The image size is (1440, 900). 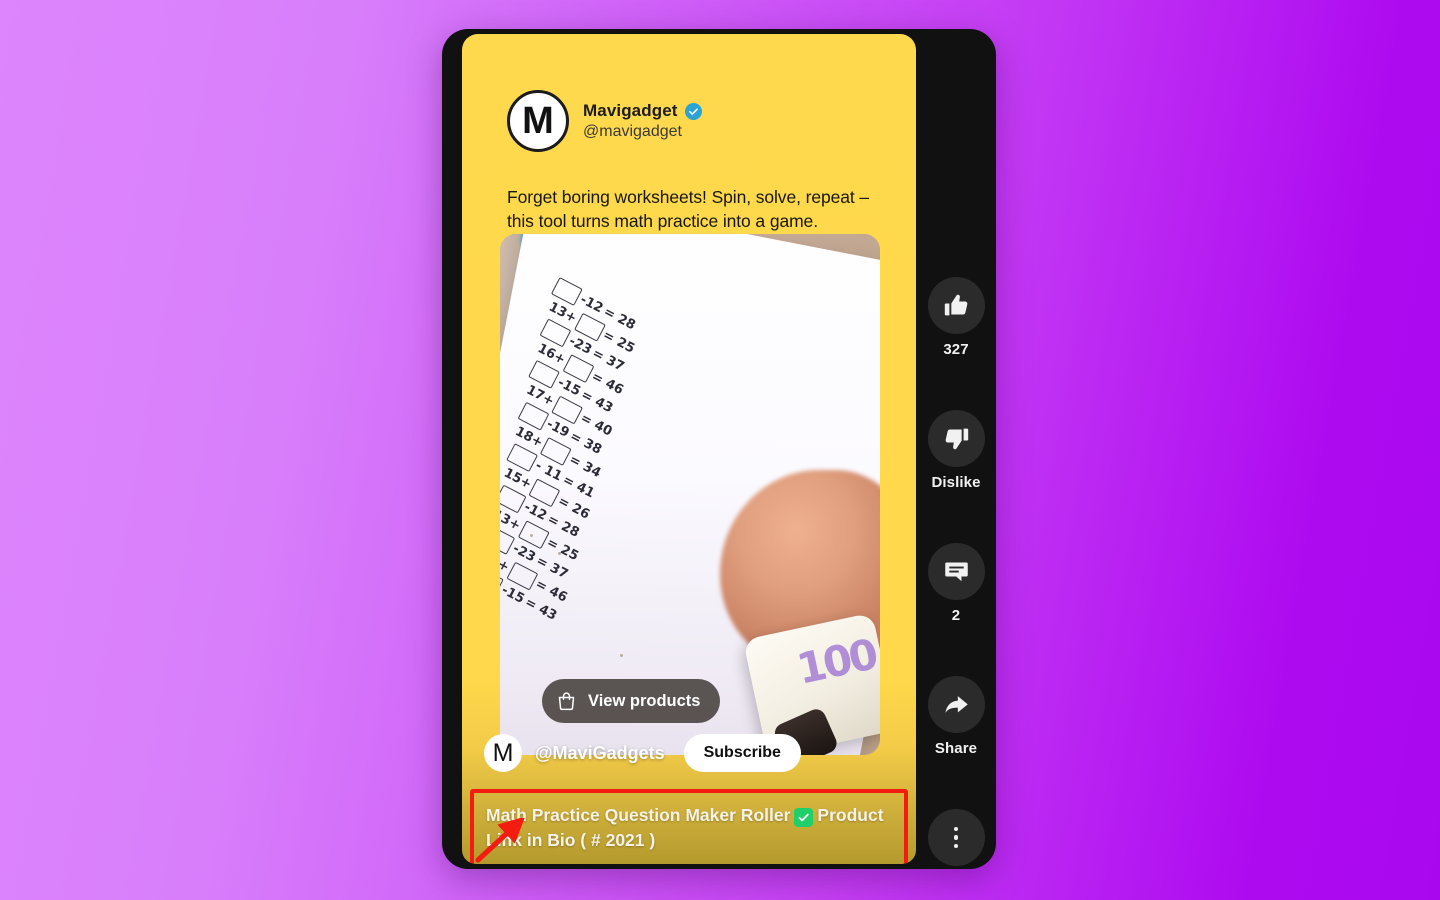 What do you see at coordinates (503, 753) in the screenshot?
I see `channel-avatar: M` at bounding box center [503, 753].